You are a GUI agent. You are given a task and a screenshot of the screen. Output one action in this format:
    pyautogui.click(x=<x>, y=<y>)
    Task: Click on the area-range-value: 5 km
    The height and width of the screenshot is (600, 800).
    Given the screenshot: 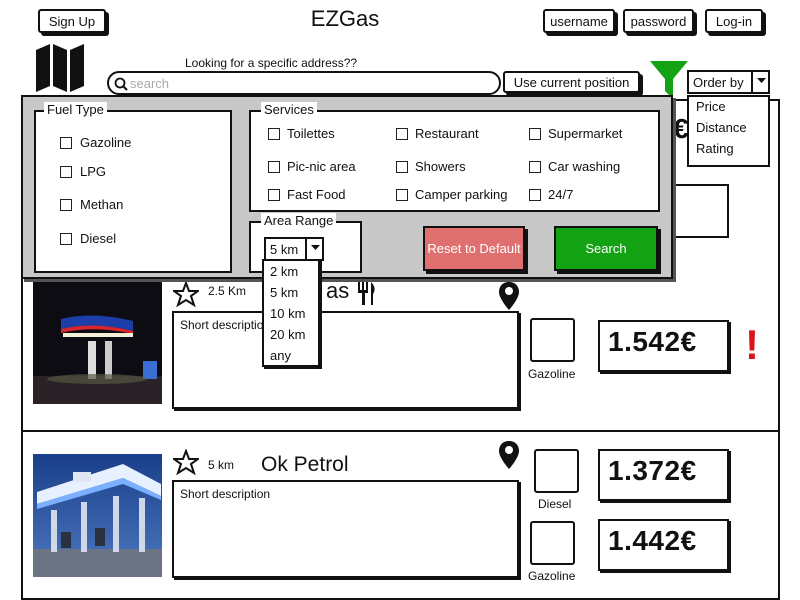 What is the action you would take?
    pyautogui.click(x=284, y=249)
    